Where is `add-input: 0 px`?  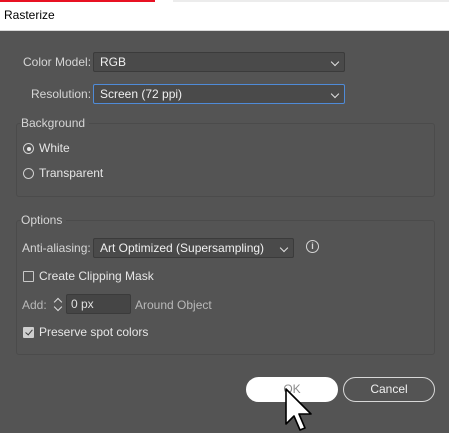
add-input: 0 px is located at coordinates (98, 304).